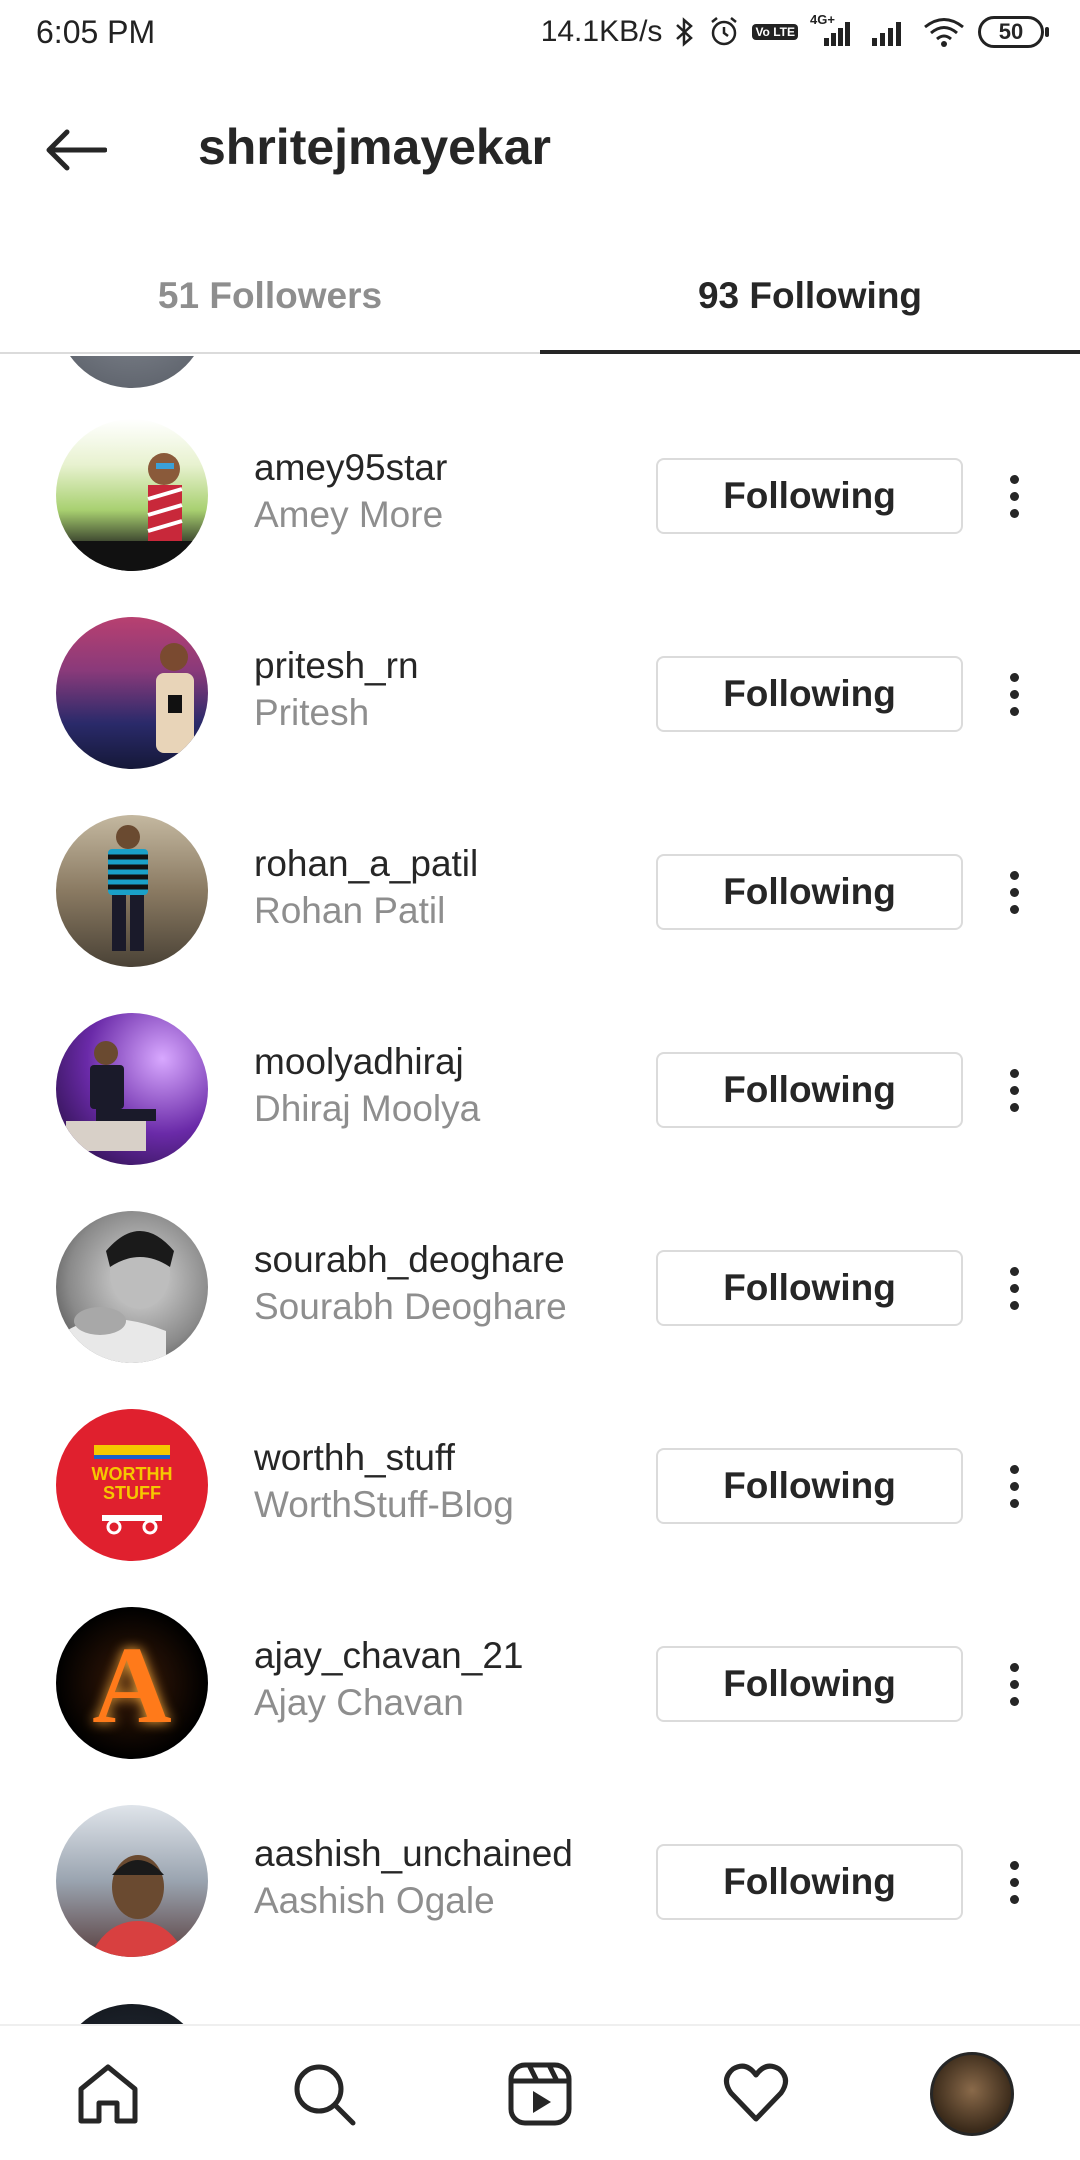 The width and height of the screenshot is (1080, 2160). Describe the element at coordinates (413, 1879) in the screenshot. I see `user-text: aashish_unchained Aashish Ogale` at that location.